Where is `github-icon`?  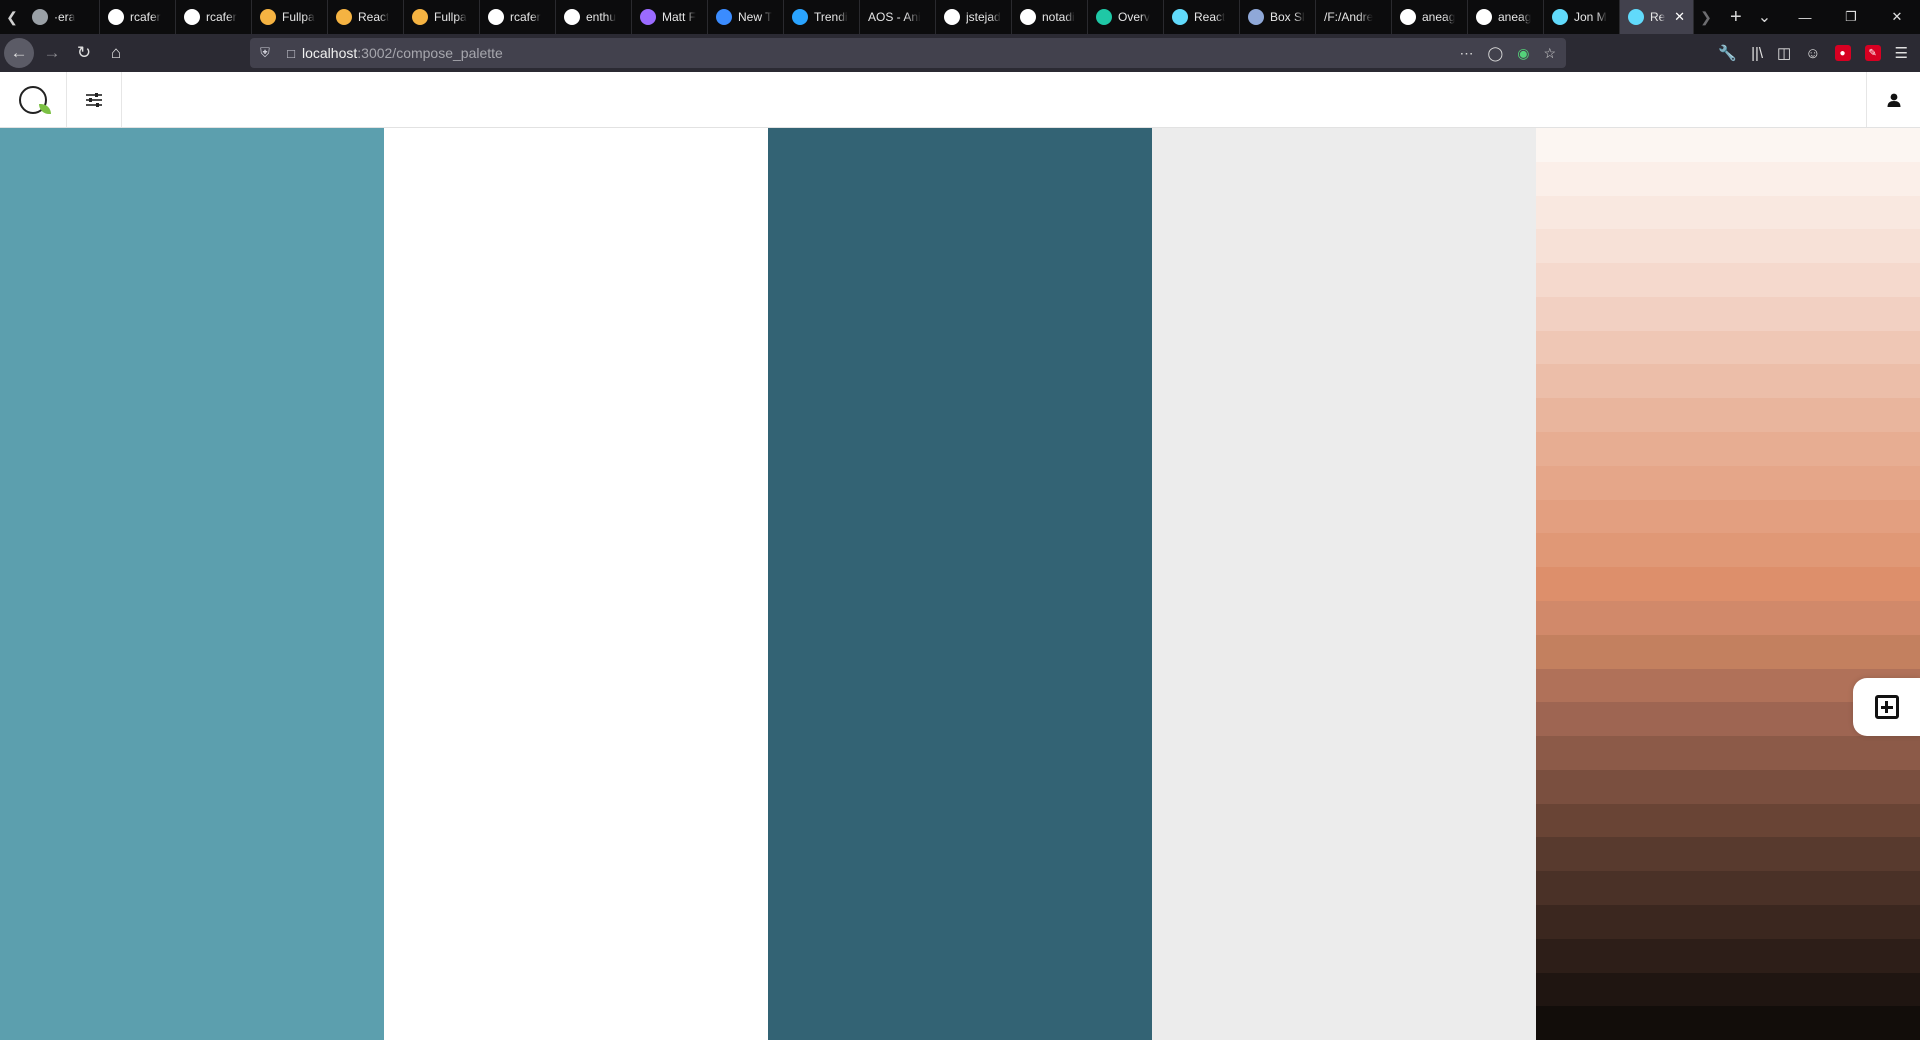 github-icon is located at coordinates (1028, 17).